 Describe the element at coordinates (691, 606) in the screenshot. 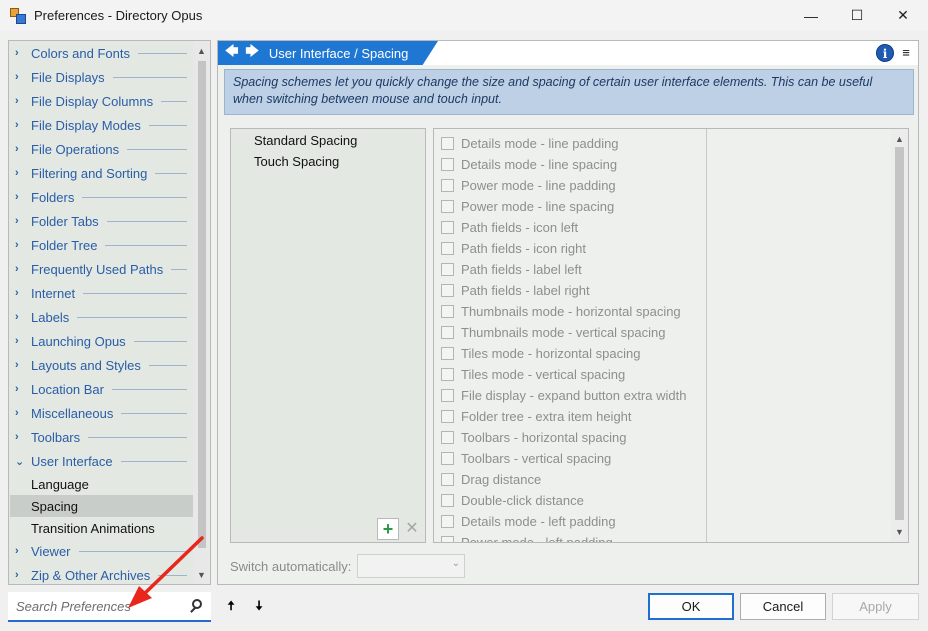

I see `ok-button: OK` at that location.